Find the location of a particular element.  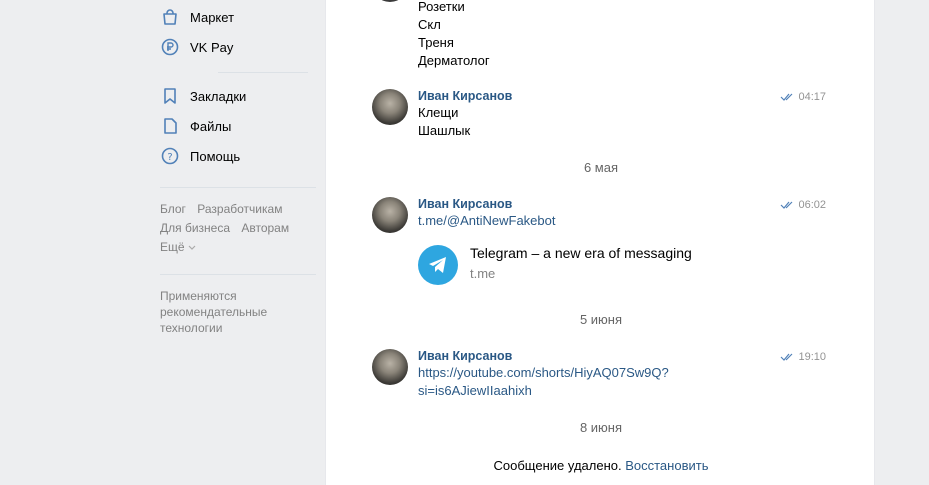

footer-link-developers: Разработчикам is located at coordinates (239, 209).